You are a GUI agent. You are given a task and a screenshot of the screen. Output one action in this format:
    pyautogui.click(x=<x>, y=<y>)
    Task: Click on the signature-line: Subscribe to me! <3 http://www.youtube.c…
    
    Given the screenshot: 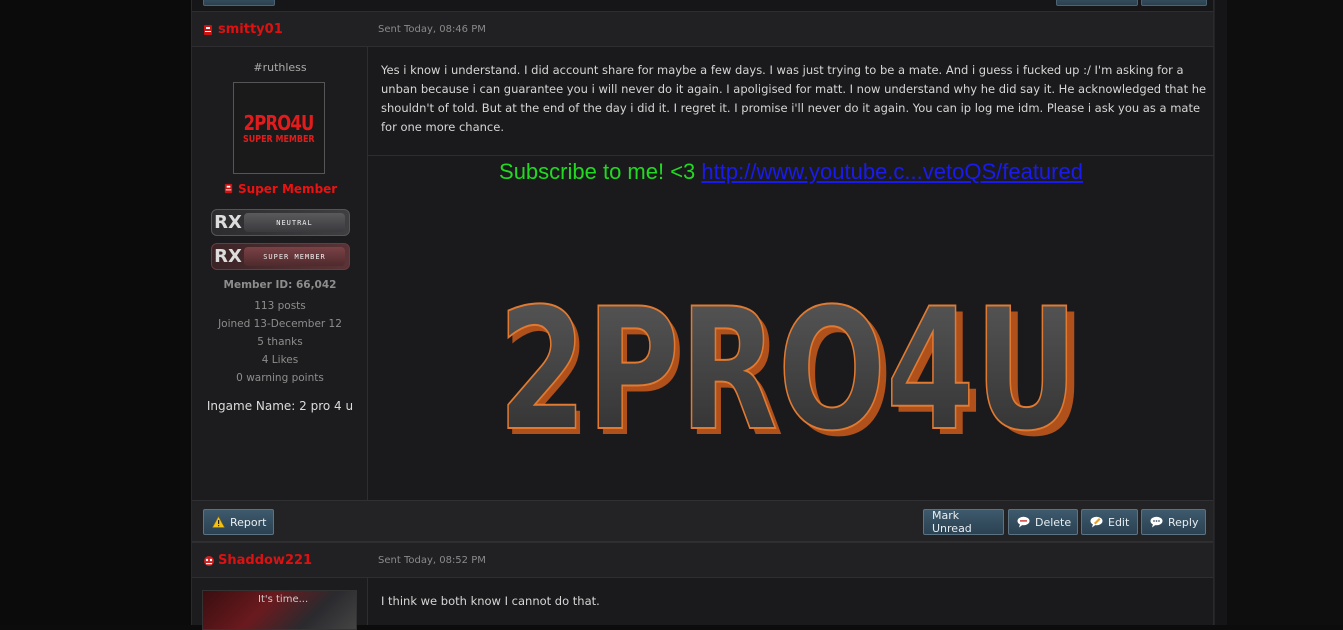 What is the action you would take?
    pyautogui.click(x=791, y=172)
    